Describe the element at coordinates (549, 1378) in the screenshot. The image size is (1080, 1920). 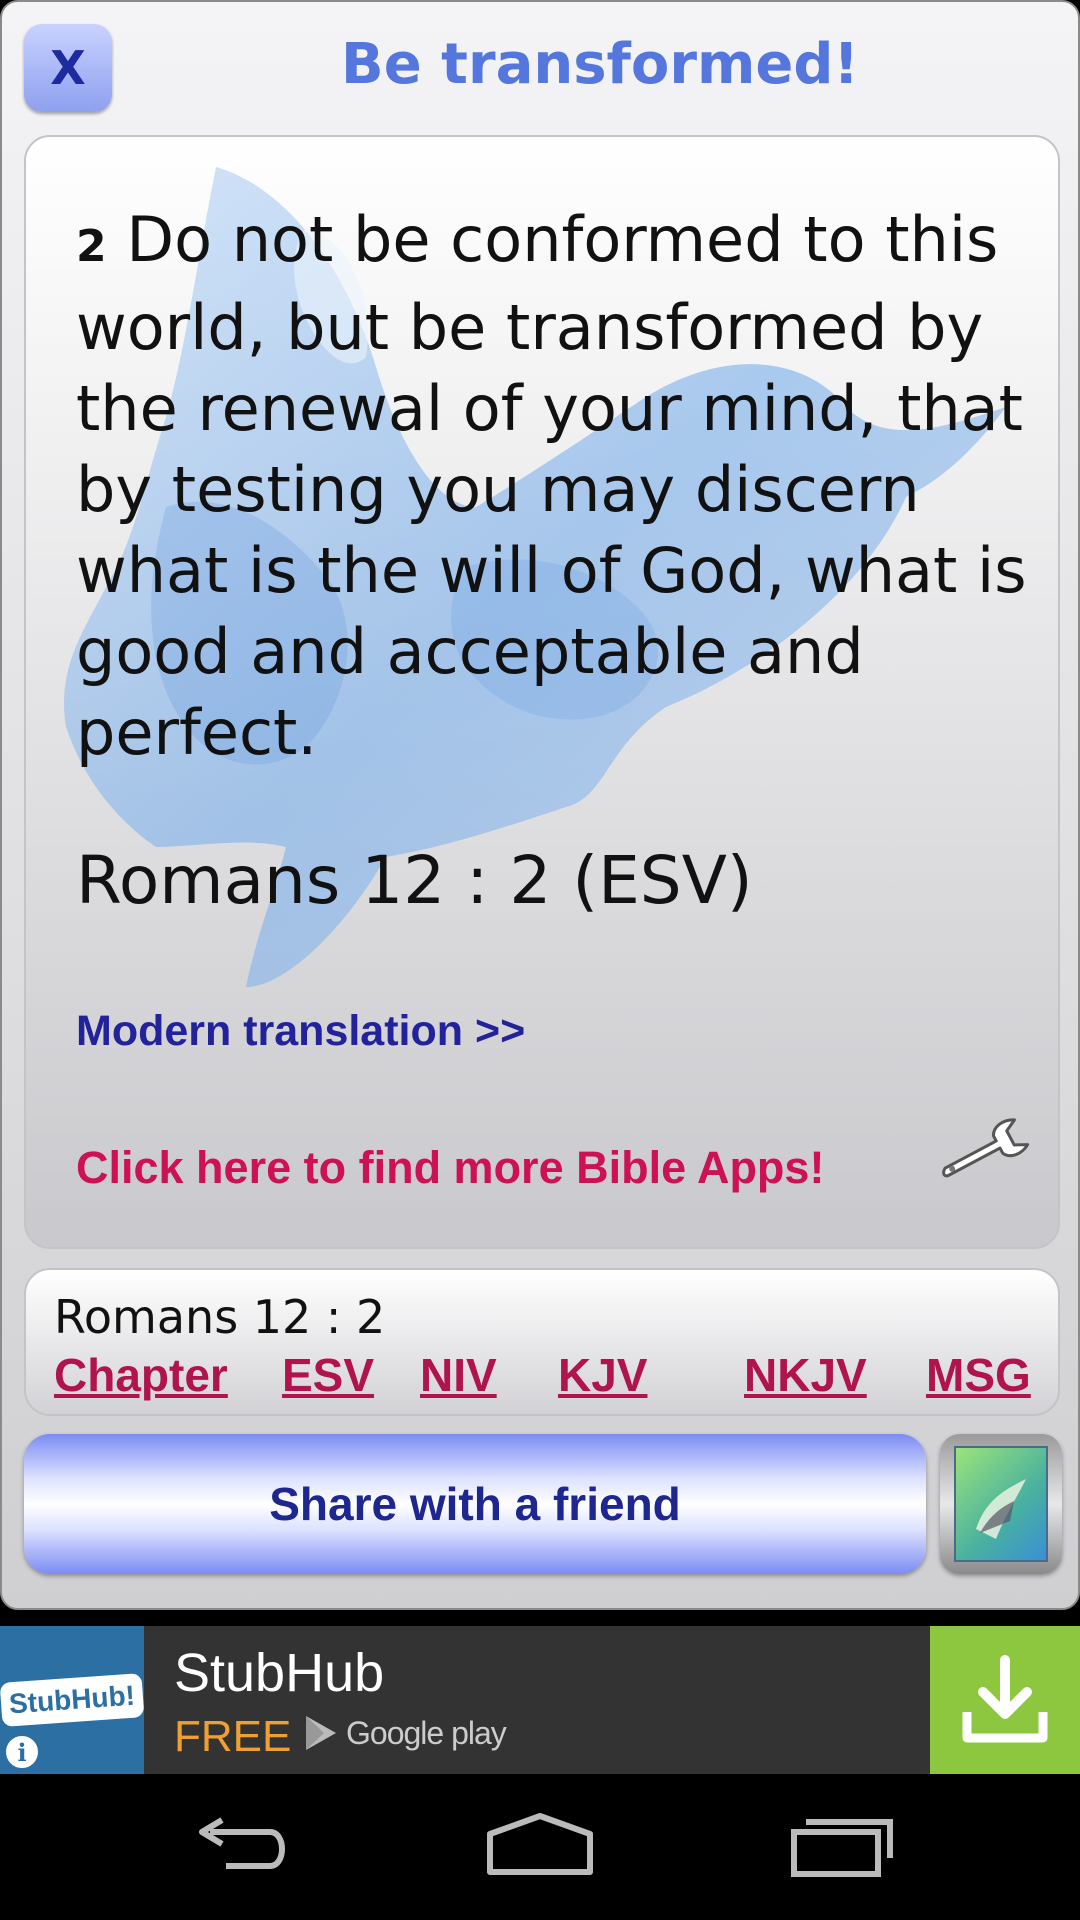
I see `translation-links-row: Chapter ESV NIV KJV NKJV MSG` at that location.